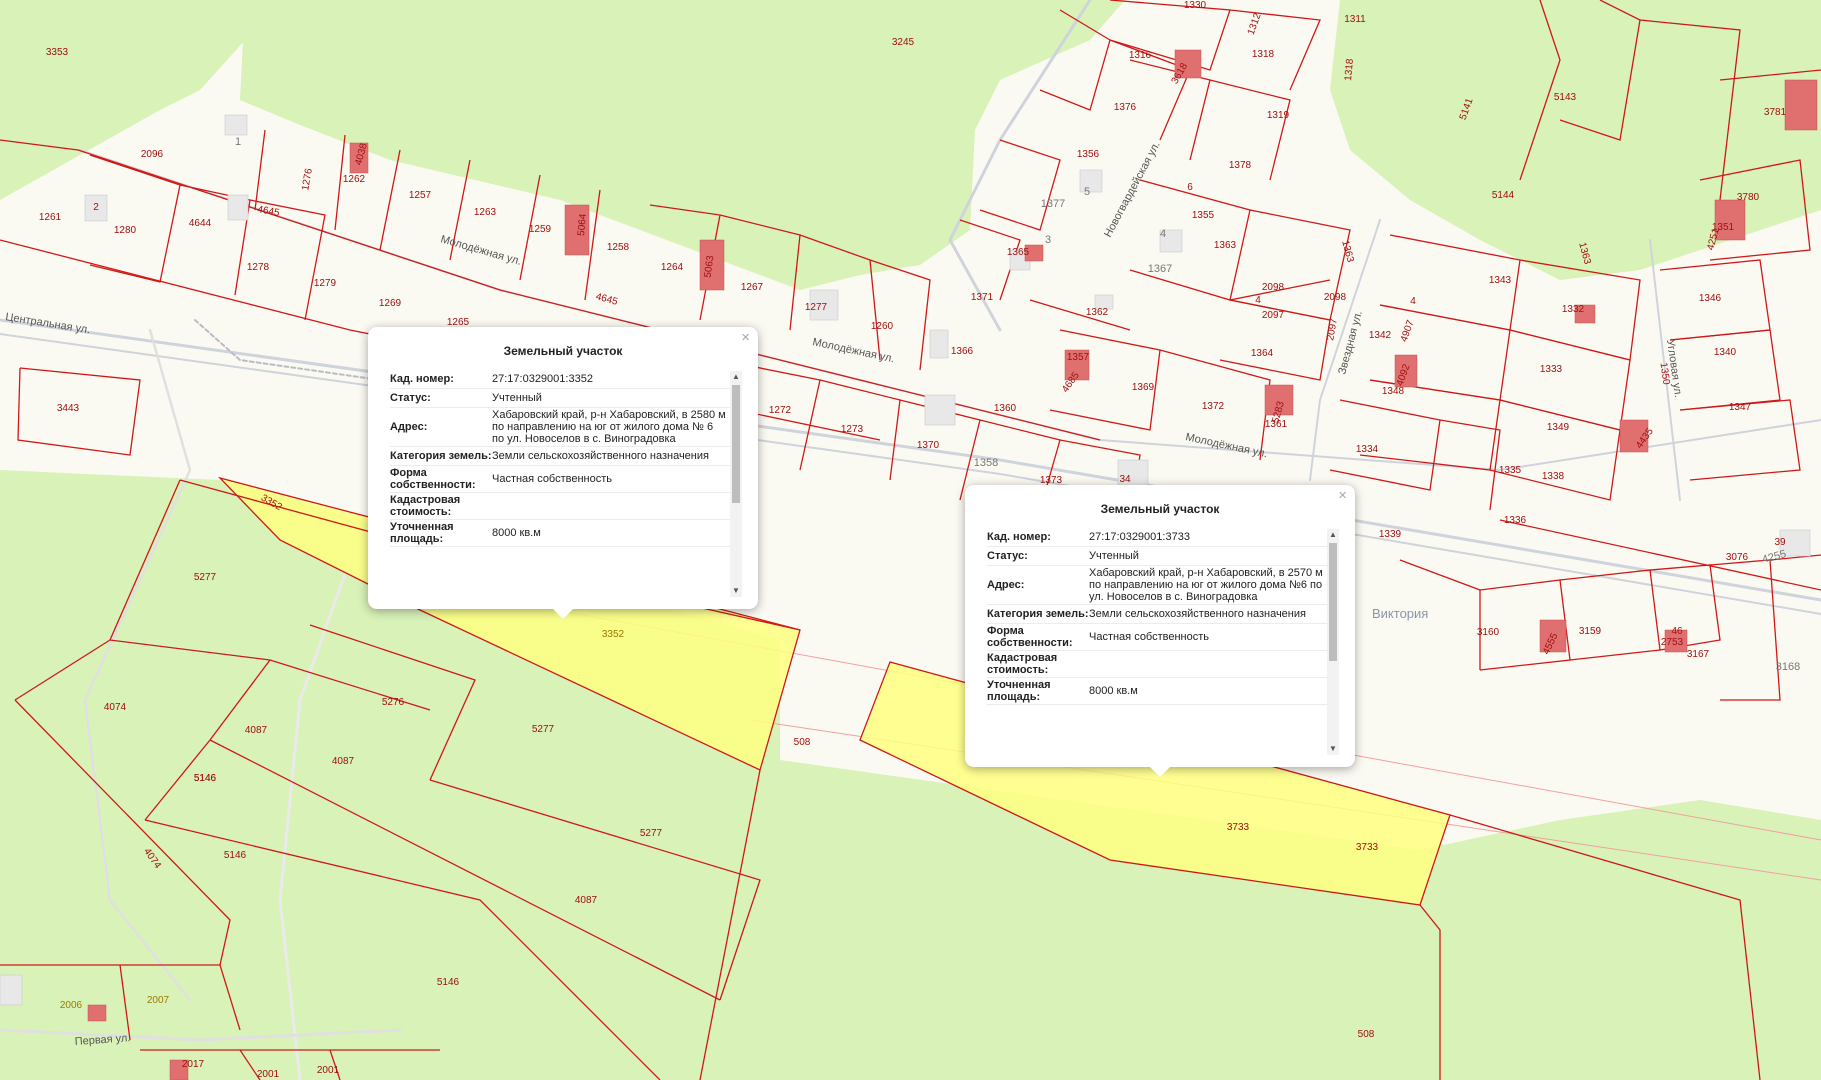 Image resolution: width=1821 pixels, height=1080 pixels. Describe the element at coordinates (816, 307) in the screenshot. I see `parcel-label: 1277` at that location.